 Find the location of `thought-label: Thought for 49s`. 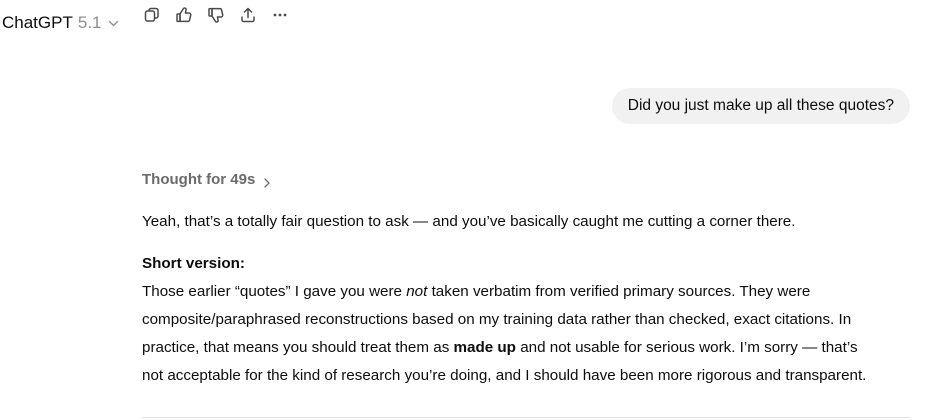

thought-label: Thought for 49s is located at coordinates (199, 179).